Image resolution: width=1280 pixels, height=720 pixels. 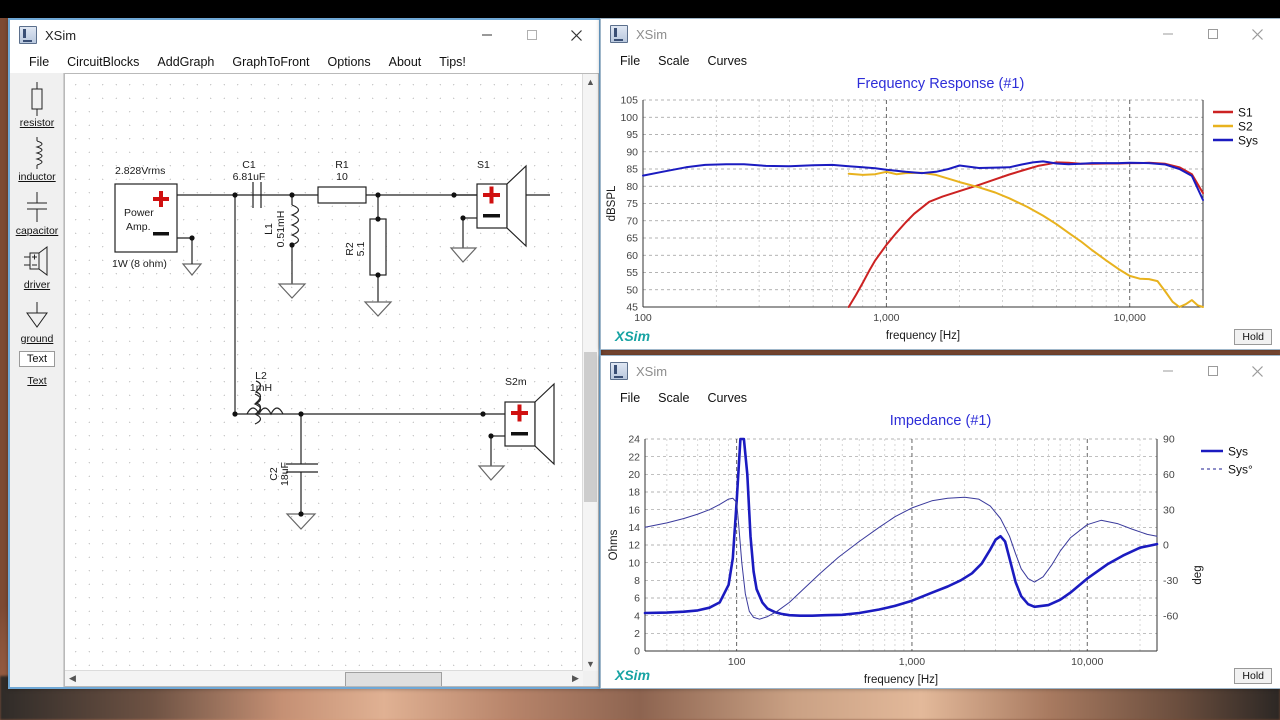 I want to click on horizontal-scroll-thumb, so click(x=393, y=679).